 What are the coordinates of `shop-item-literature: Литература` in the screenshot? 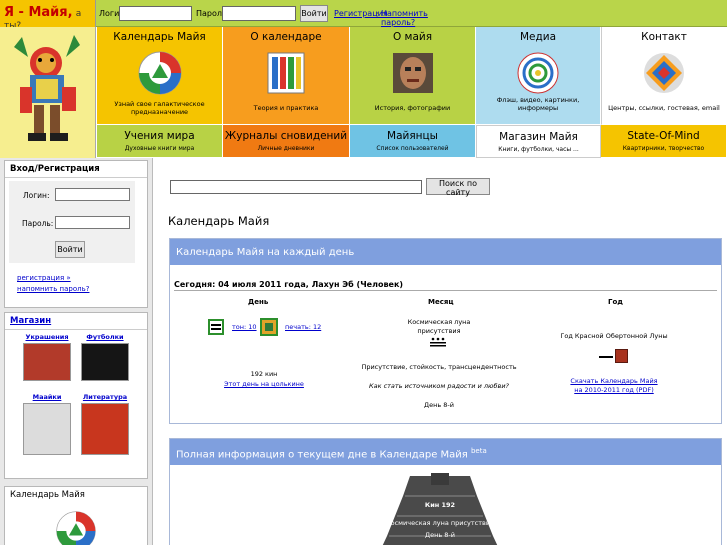 It's located at (105, 424).